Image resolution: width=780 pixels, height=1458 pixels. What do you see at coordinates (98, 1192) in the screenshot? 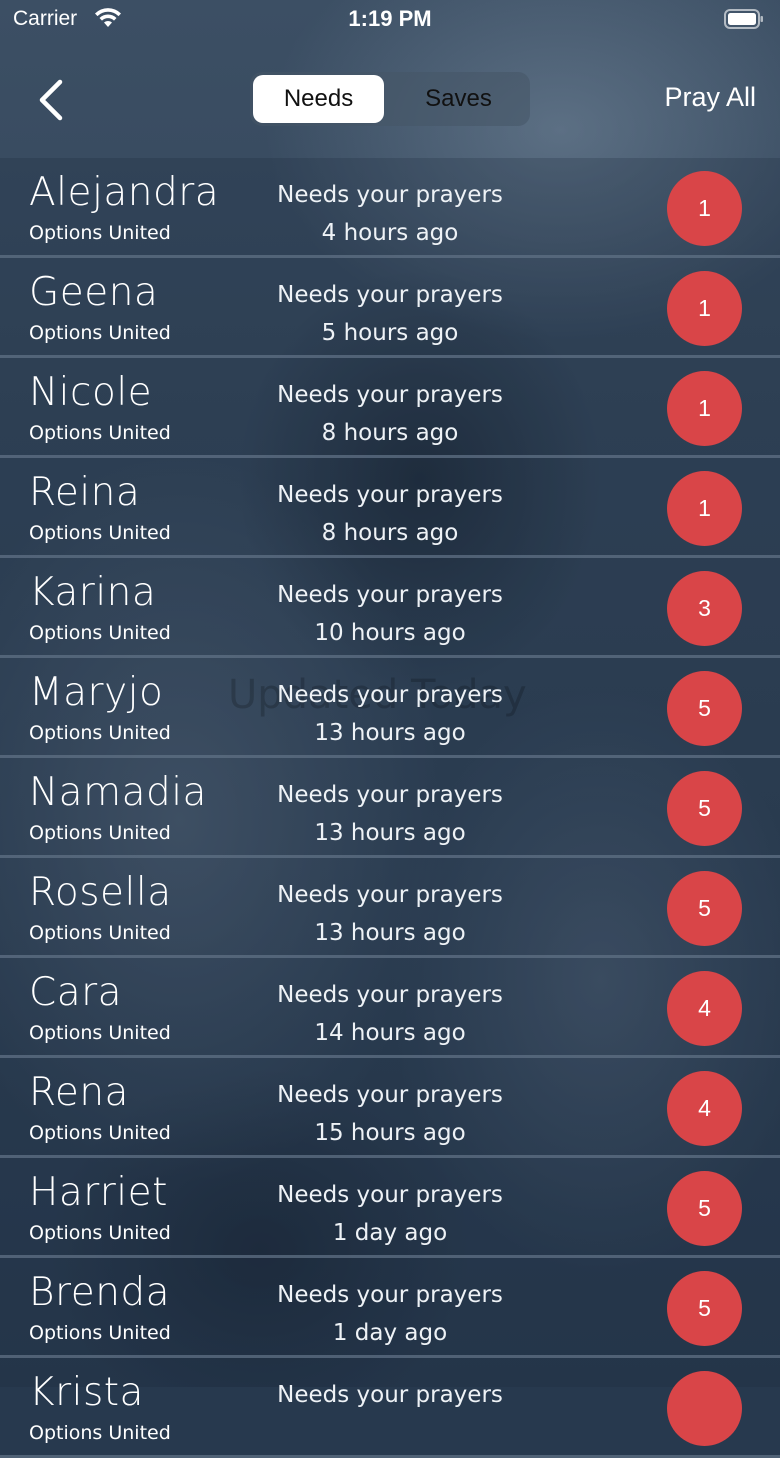
I see `person-name: Harriet` at bounding box center [98, 1192].